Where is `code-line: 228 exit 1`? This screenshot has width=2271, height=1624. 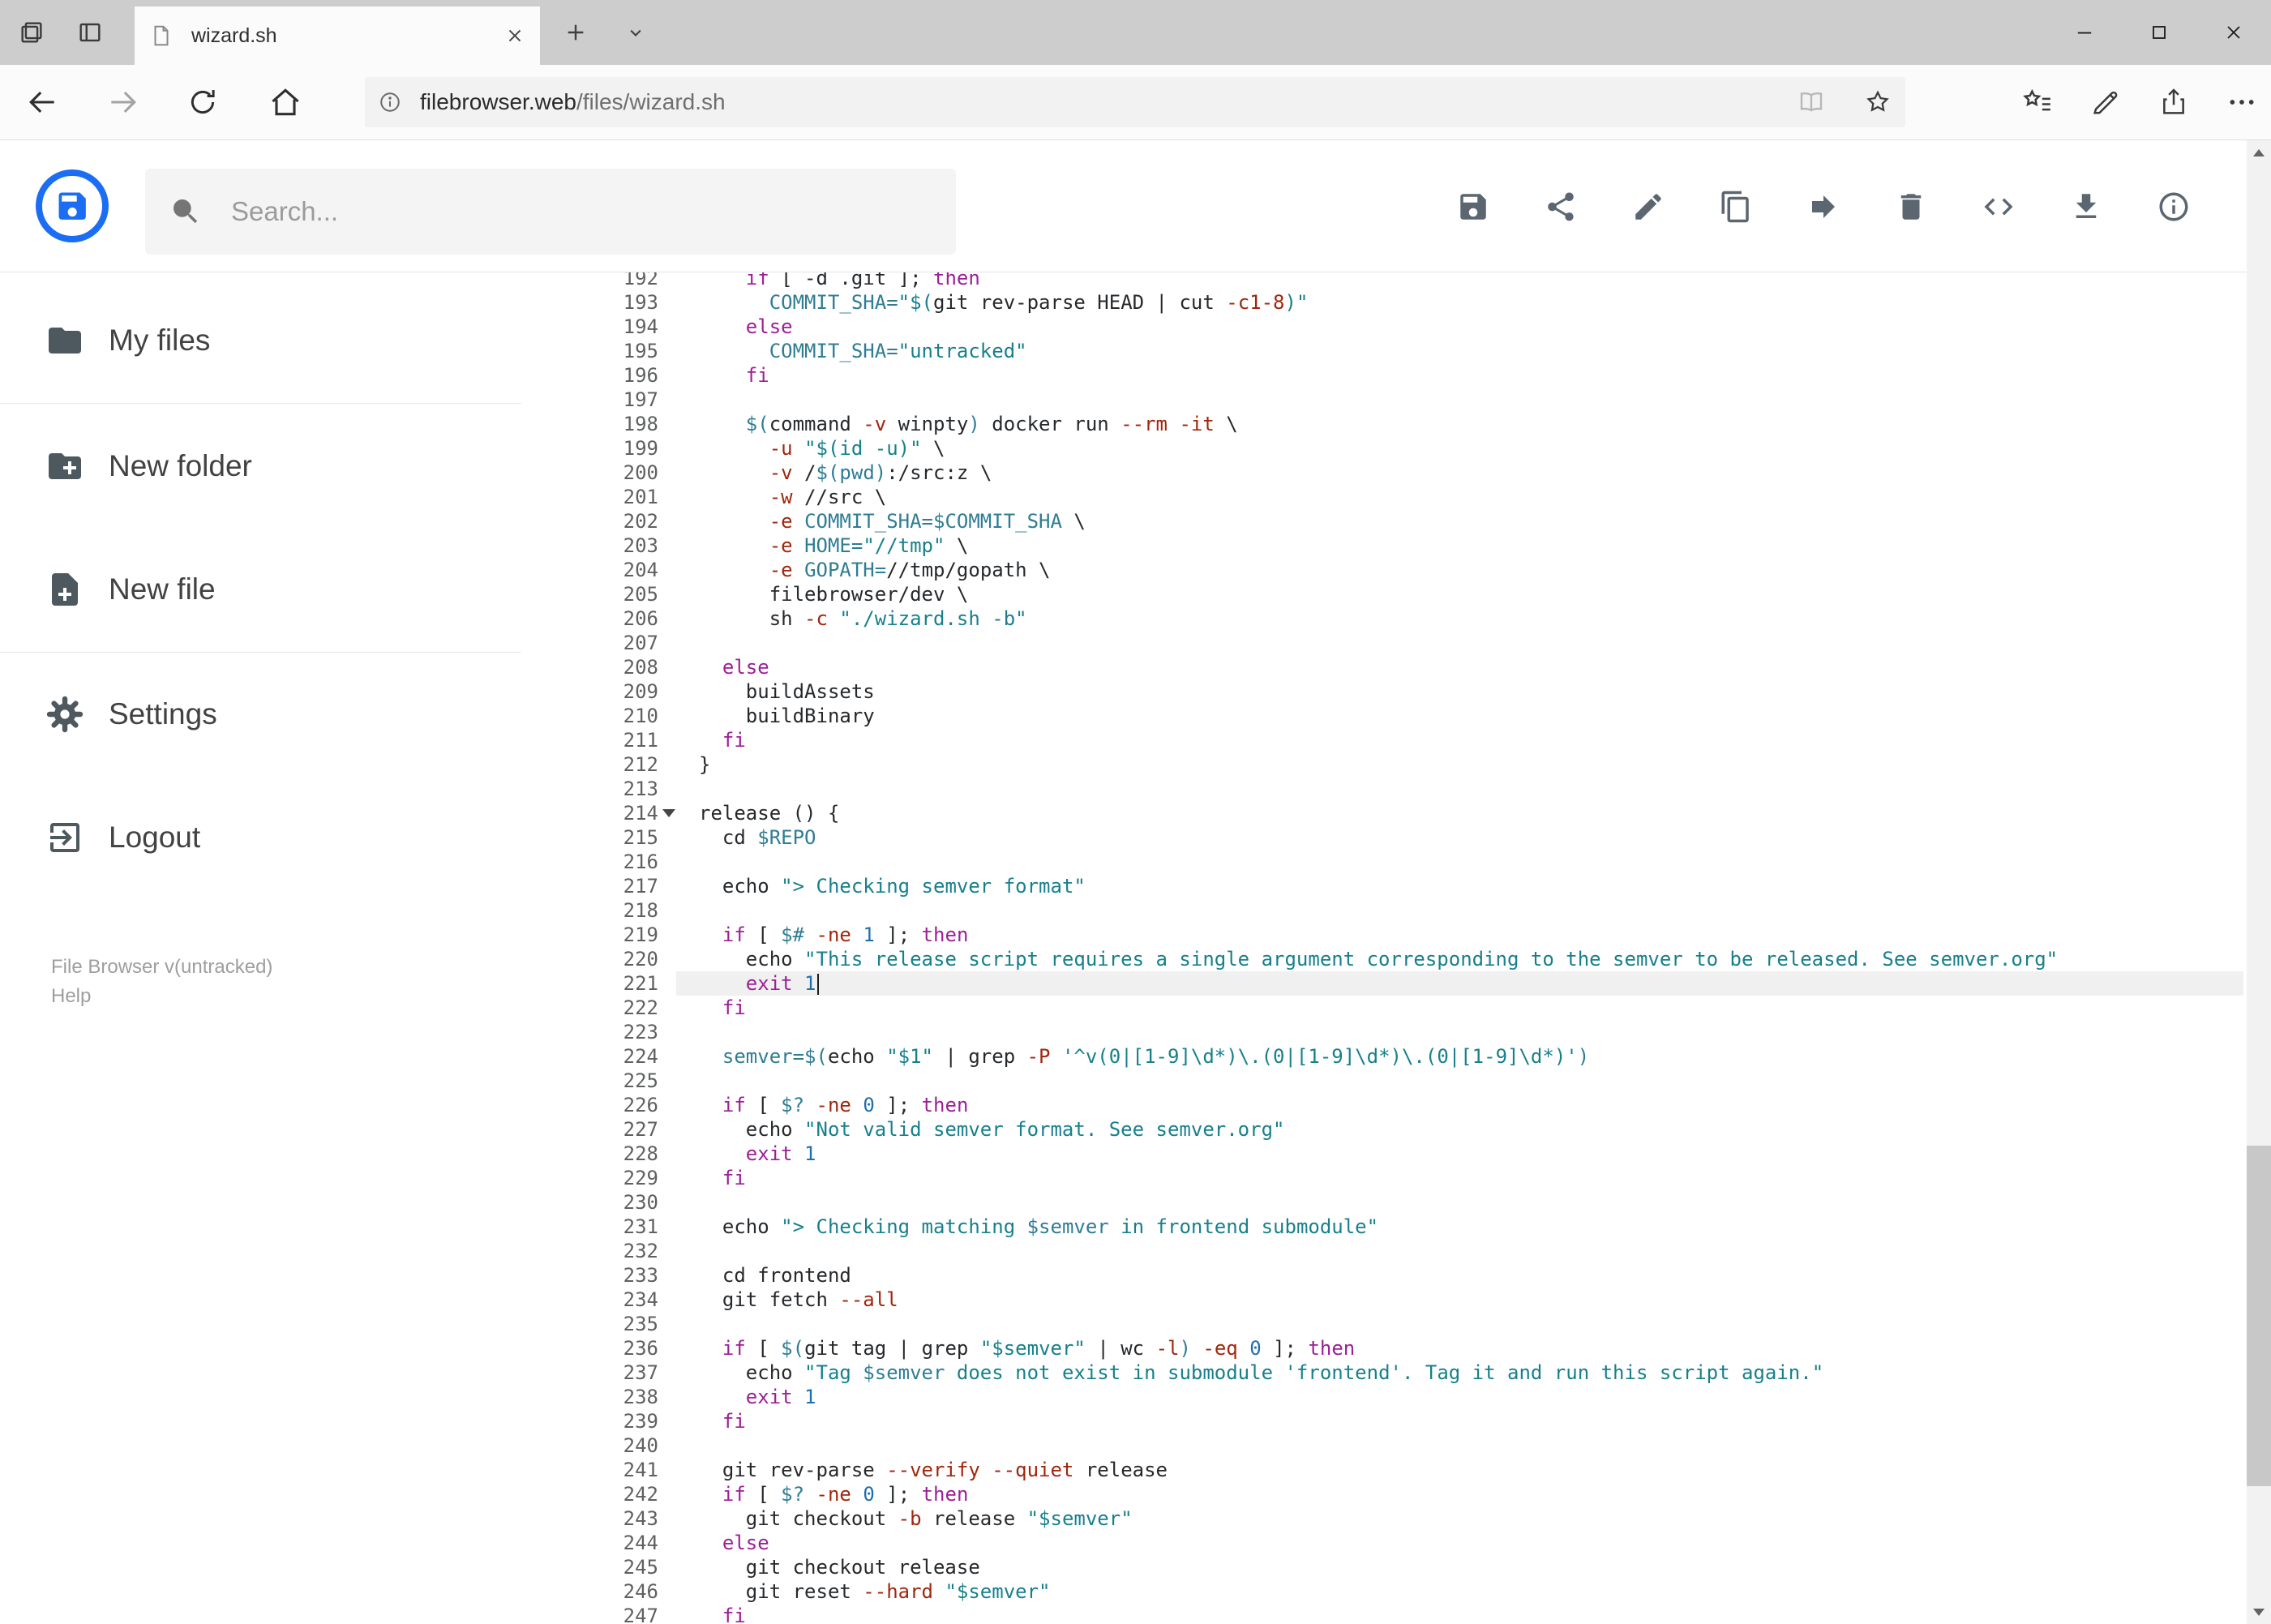
code-line: 228 exit 1 is located at coordinates (1422, 1154).